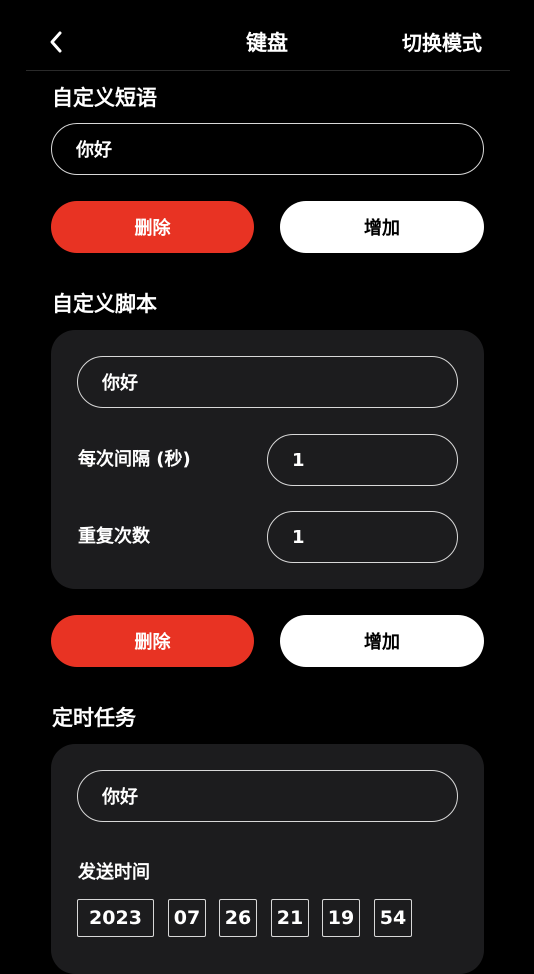 The width and height of the screenshot is (534, 974). I want to click on switch-mode-button: 切换模式, so click(442, 43).